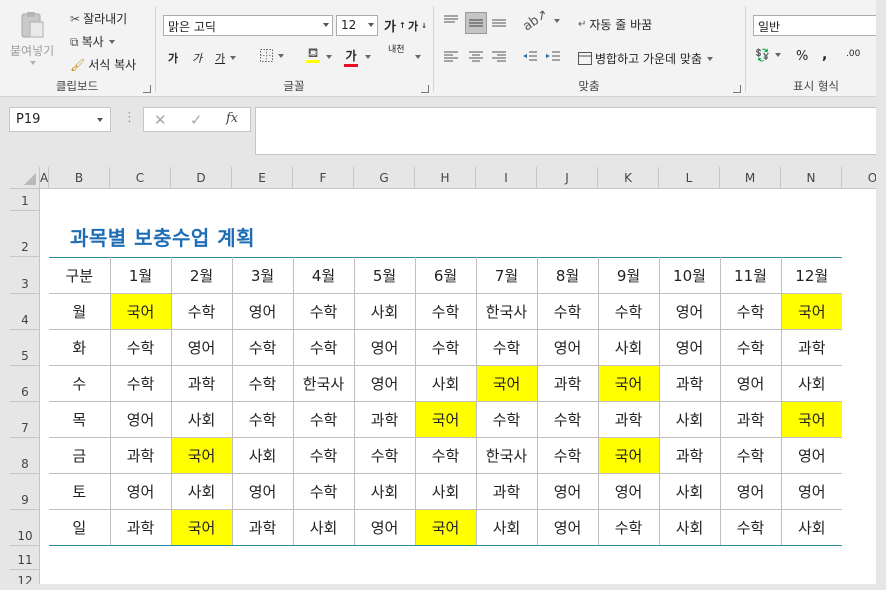  I want to click on col-header: I, so click(506, 178).